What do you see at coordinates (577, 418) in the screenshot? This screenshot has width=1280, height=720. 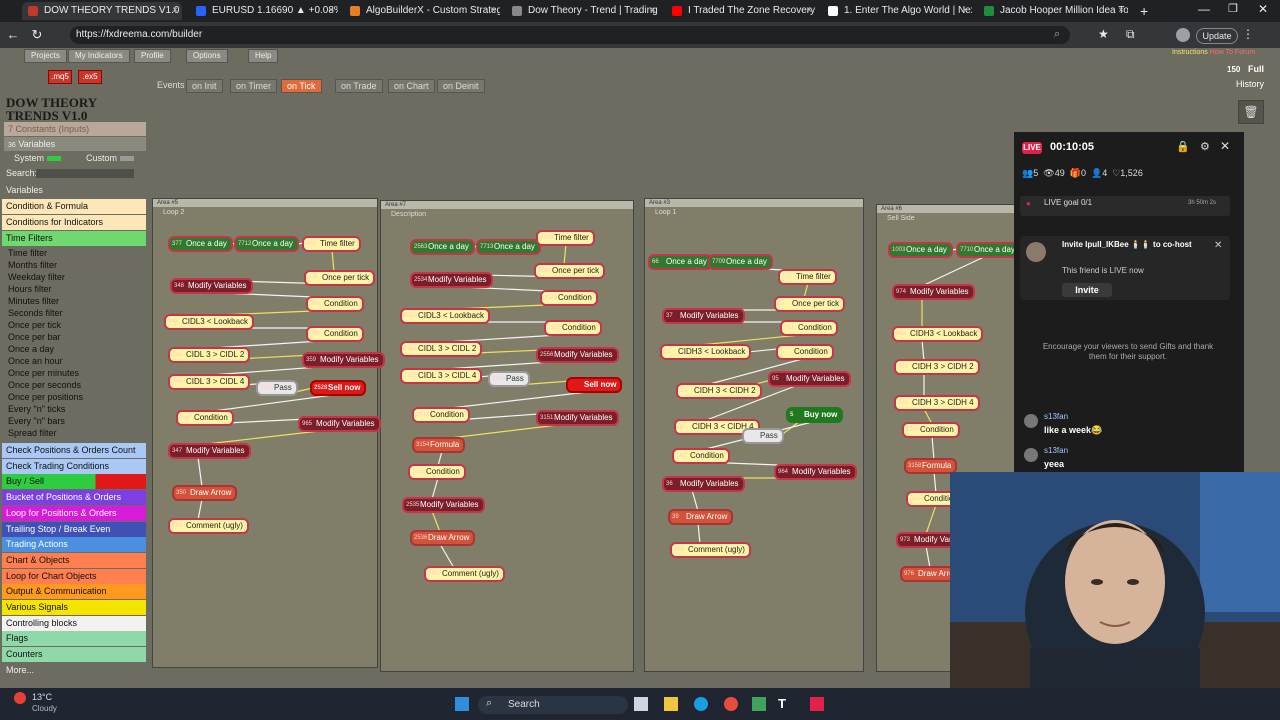 I see `flow-block: 3151 Modify Variables` at bounding box center [577, 418].